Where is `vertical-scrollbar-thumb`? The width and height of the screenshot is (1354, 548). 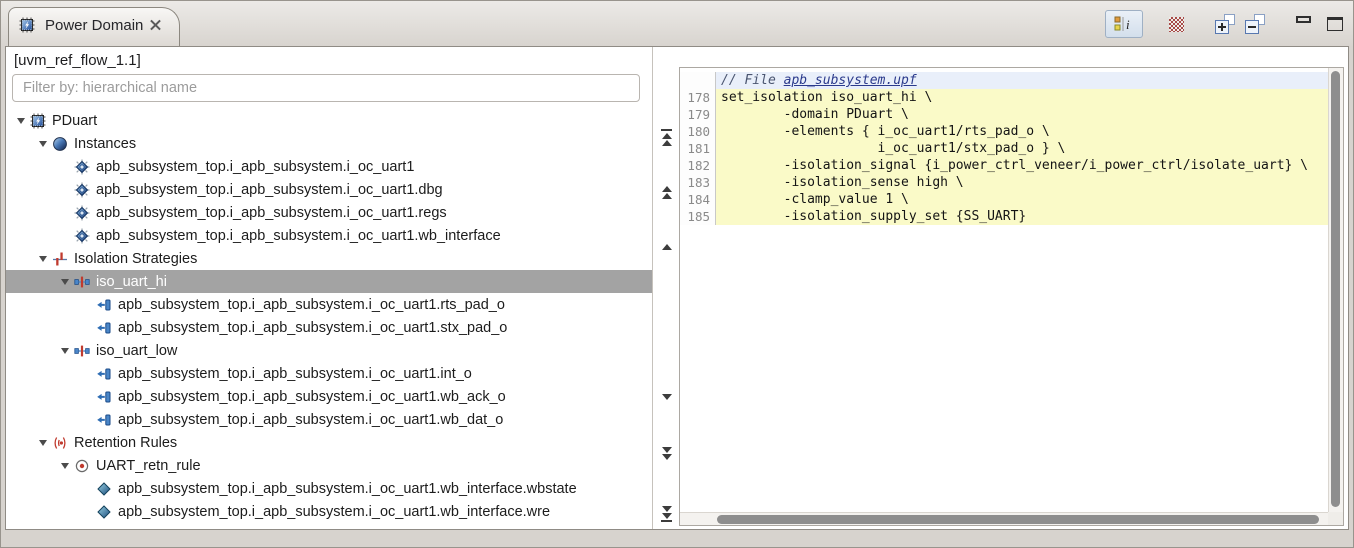
vertical-scrollbar-thumb is located at coordinates (1335, 289).